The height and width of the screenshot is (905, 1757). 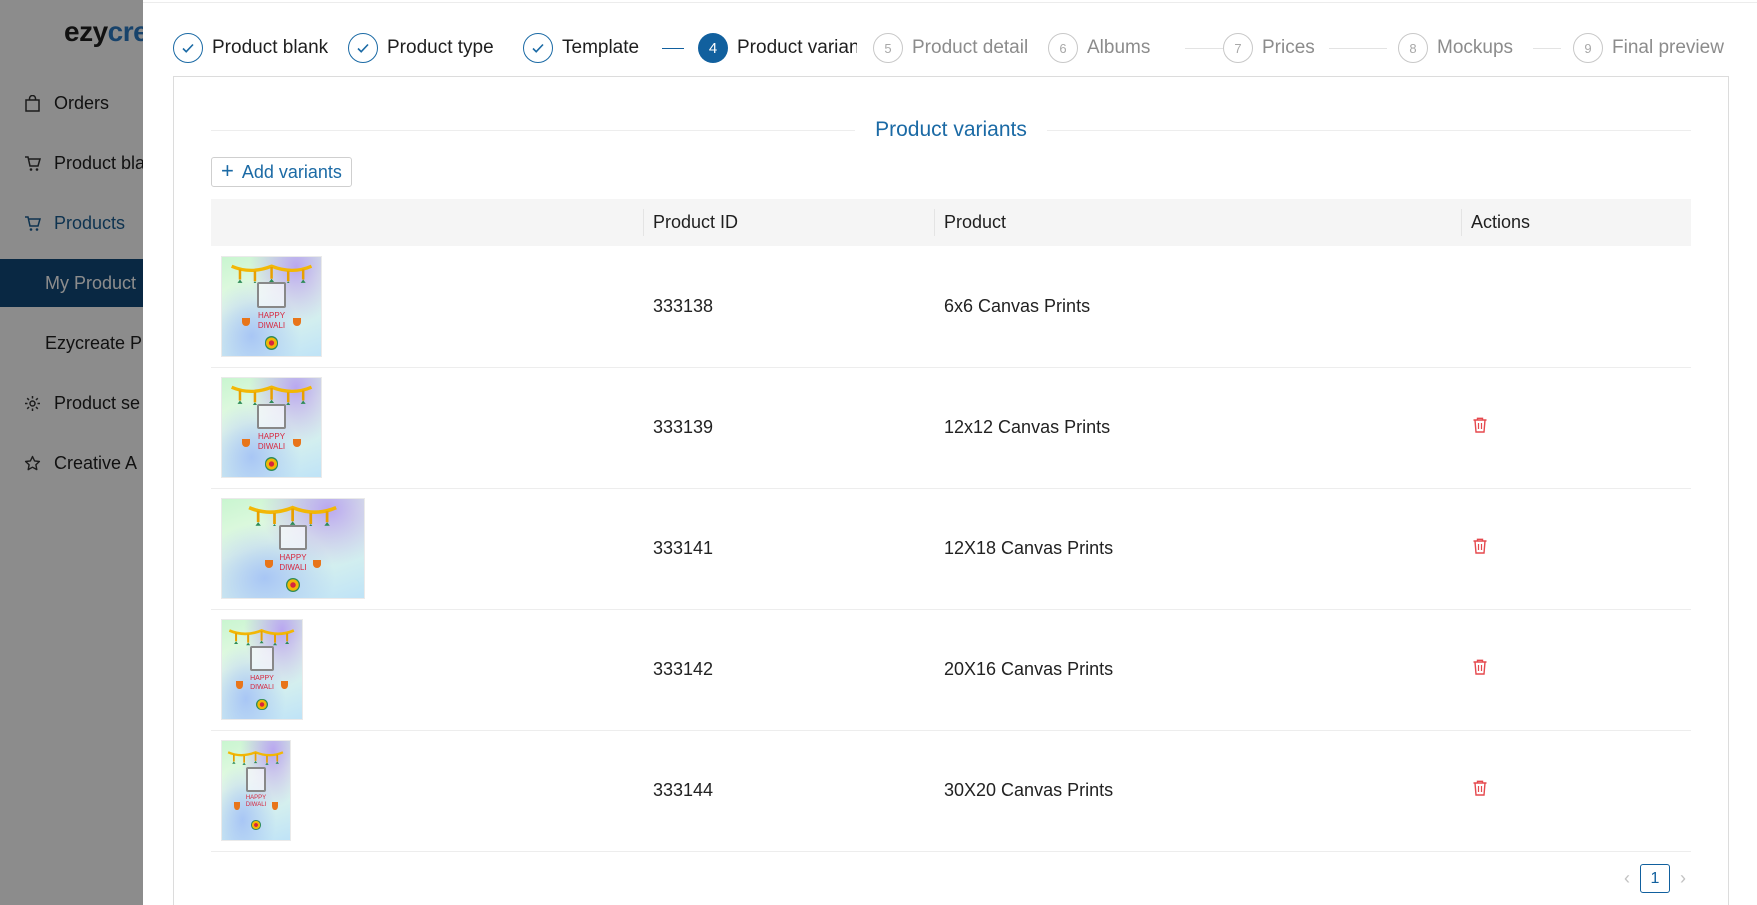 I want to click on page-1-button: 1, so click(x=1655, y=878).